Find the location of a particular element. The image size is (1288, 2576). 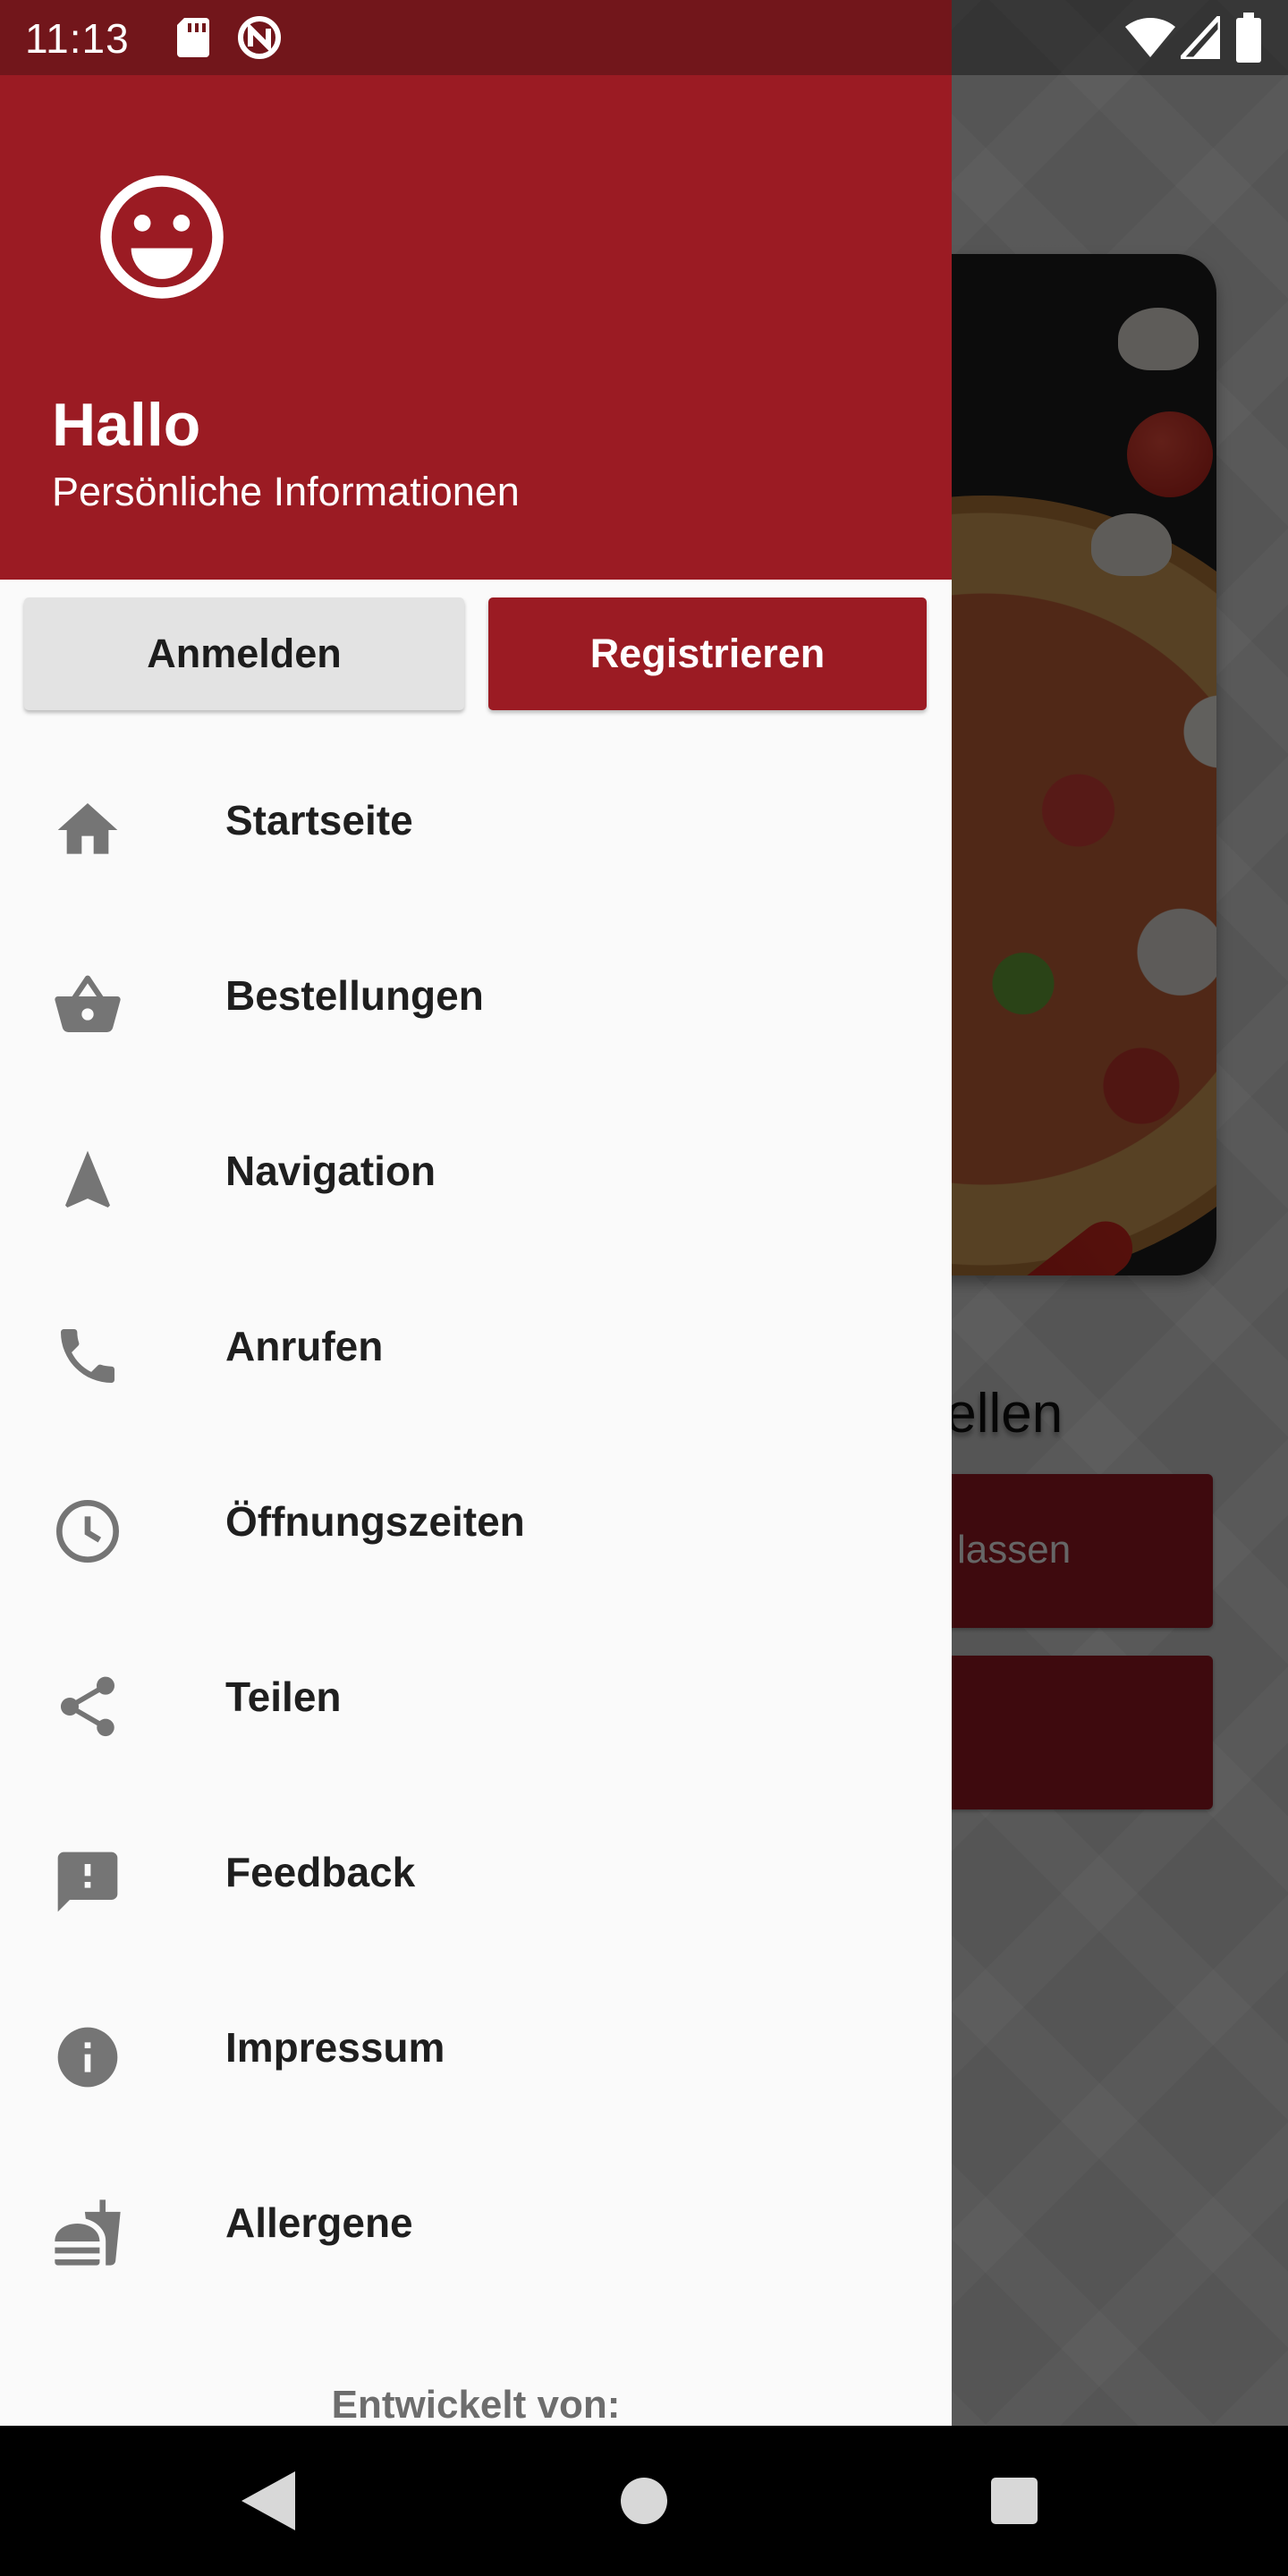

menu-item-label: Navigation is located at coordinates (330, 1171).